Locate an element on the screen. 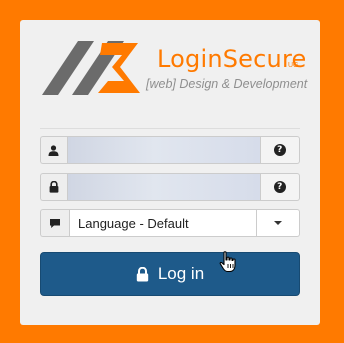 The height and width of the screenshot is (343, 344). username-row: ? is located at coordinates (170, 150).